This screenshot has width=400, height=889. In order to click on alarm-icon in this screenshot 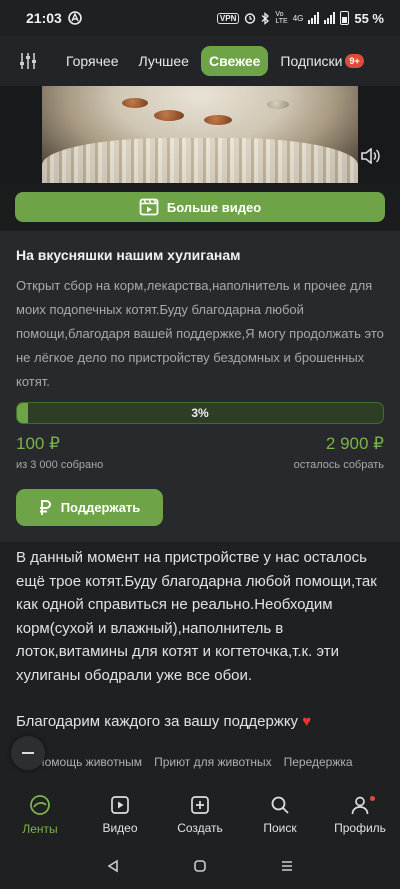, I will do `click(250, 18)`.